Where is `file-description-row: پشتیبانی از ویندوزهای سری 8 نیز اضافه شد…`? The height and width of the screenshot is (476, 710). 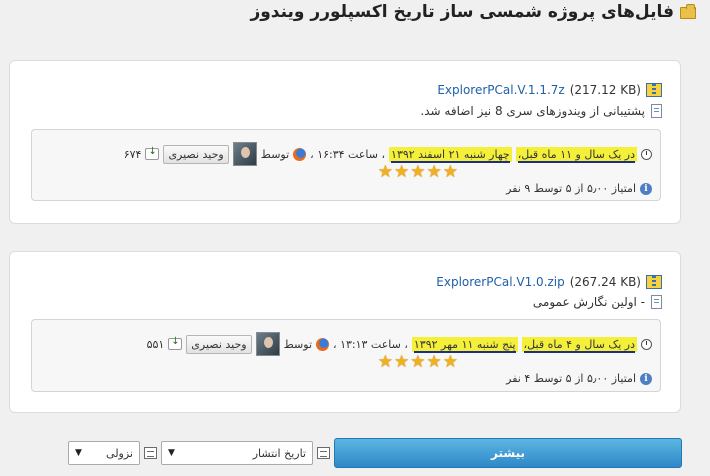 file-description-row: پشتیبانی از ویندوزهای سری 8 نیز اضافه شد… is located at coordinates (541, 111).